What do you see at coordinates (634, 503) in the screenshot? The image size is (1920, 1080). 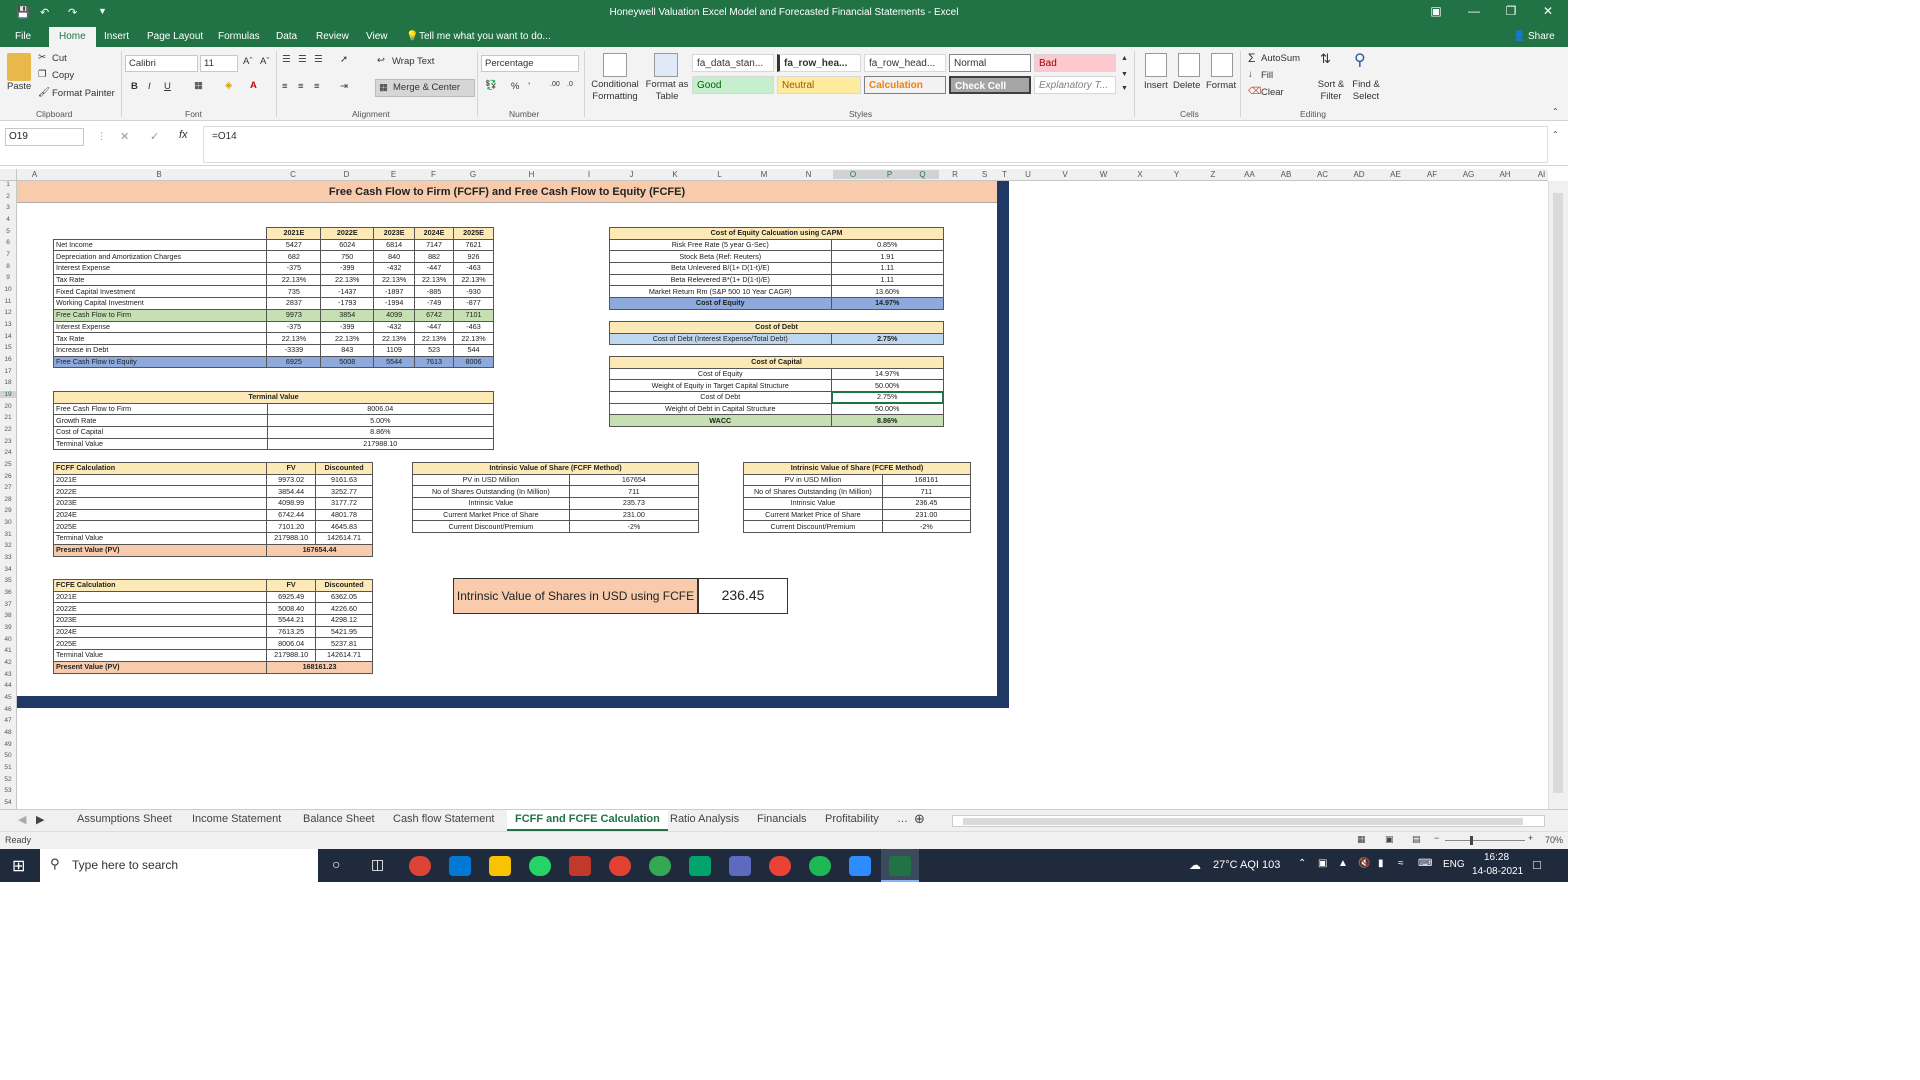 I see `value-cell: 235.73` at bounding box center [634, 503].